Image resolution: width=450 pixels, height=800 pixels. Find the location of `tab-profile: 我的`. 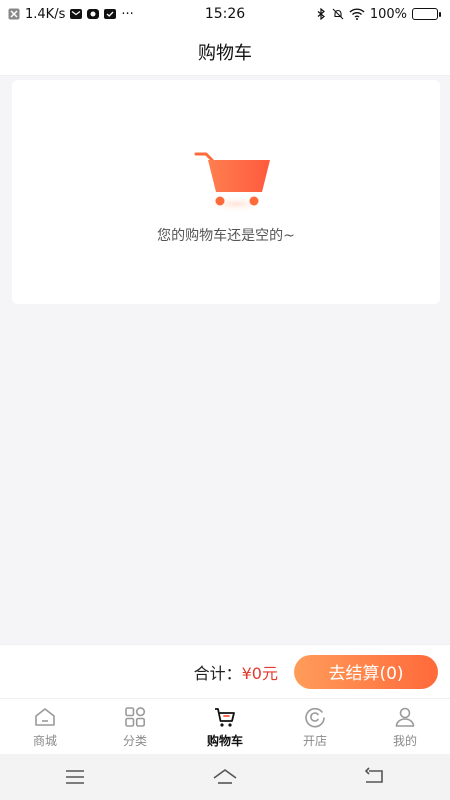

tab-profile: 我的 is located at coordinates (405, 726).